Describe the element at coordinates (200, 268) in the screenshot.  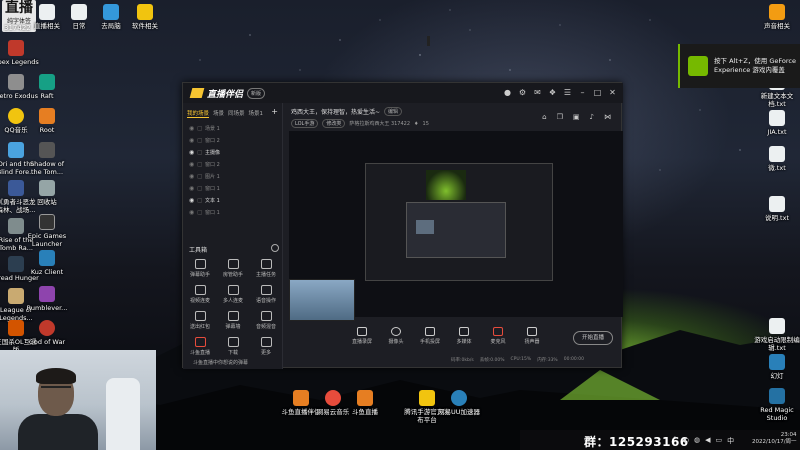
I see `tool-danmu-helper: 弹幕助手` at that location.